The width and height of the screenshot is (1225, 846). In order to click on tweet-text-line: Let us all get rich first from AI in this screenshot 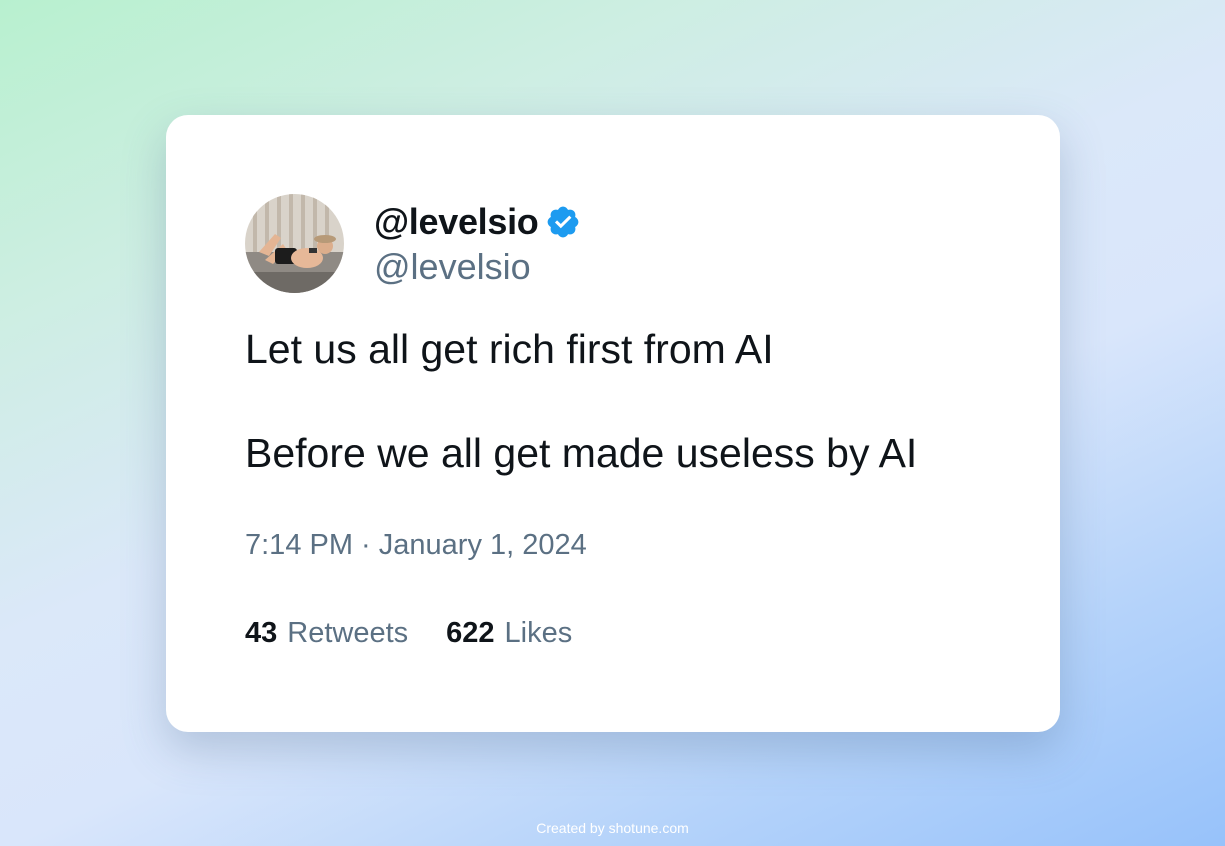, I will do `click(509, 349)`.